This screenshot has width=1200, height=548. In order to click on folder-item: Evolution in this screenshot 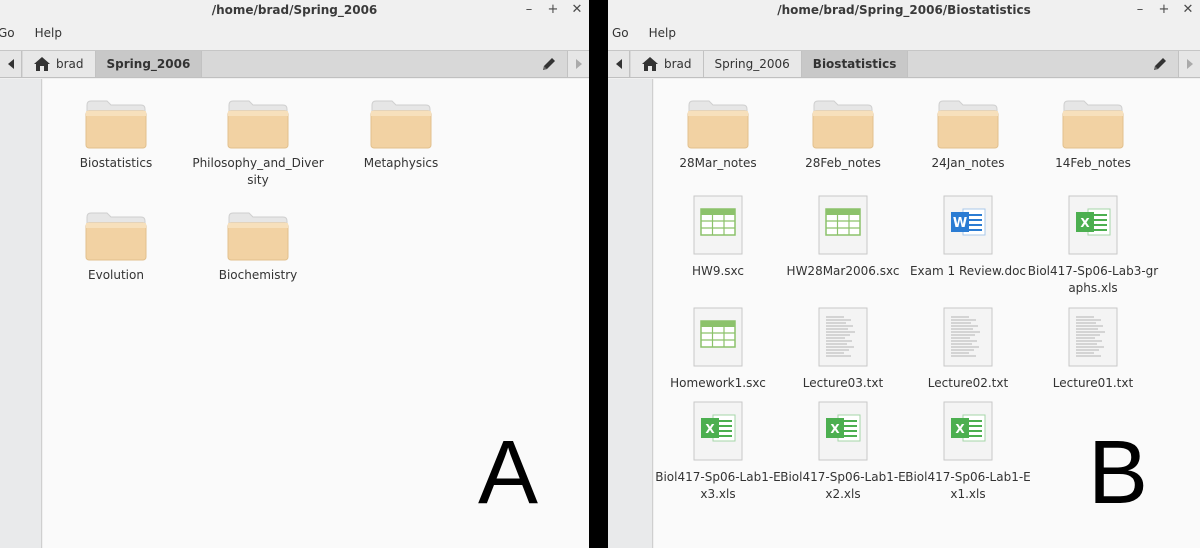, I will do `click(116, 235)`.